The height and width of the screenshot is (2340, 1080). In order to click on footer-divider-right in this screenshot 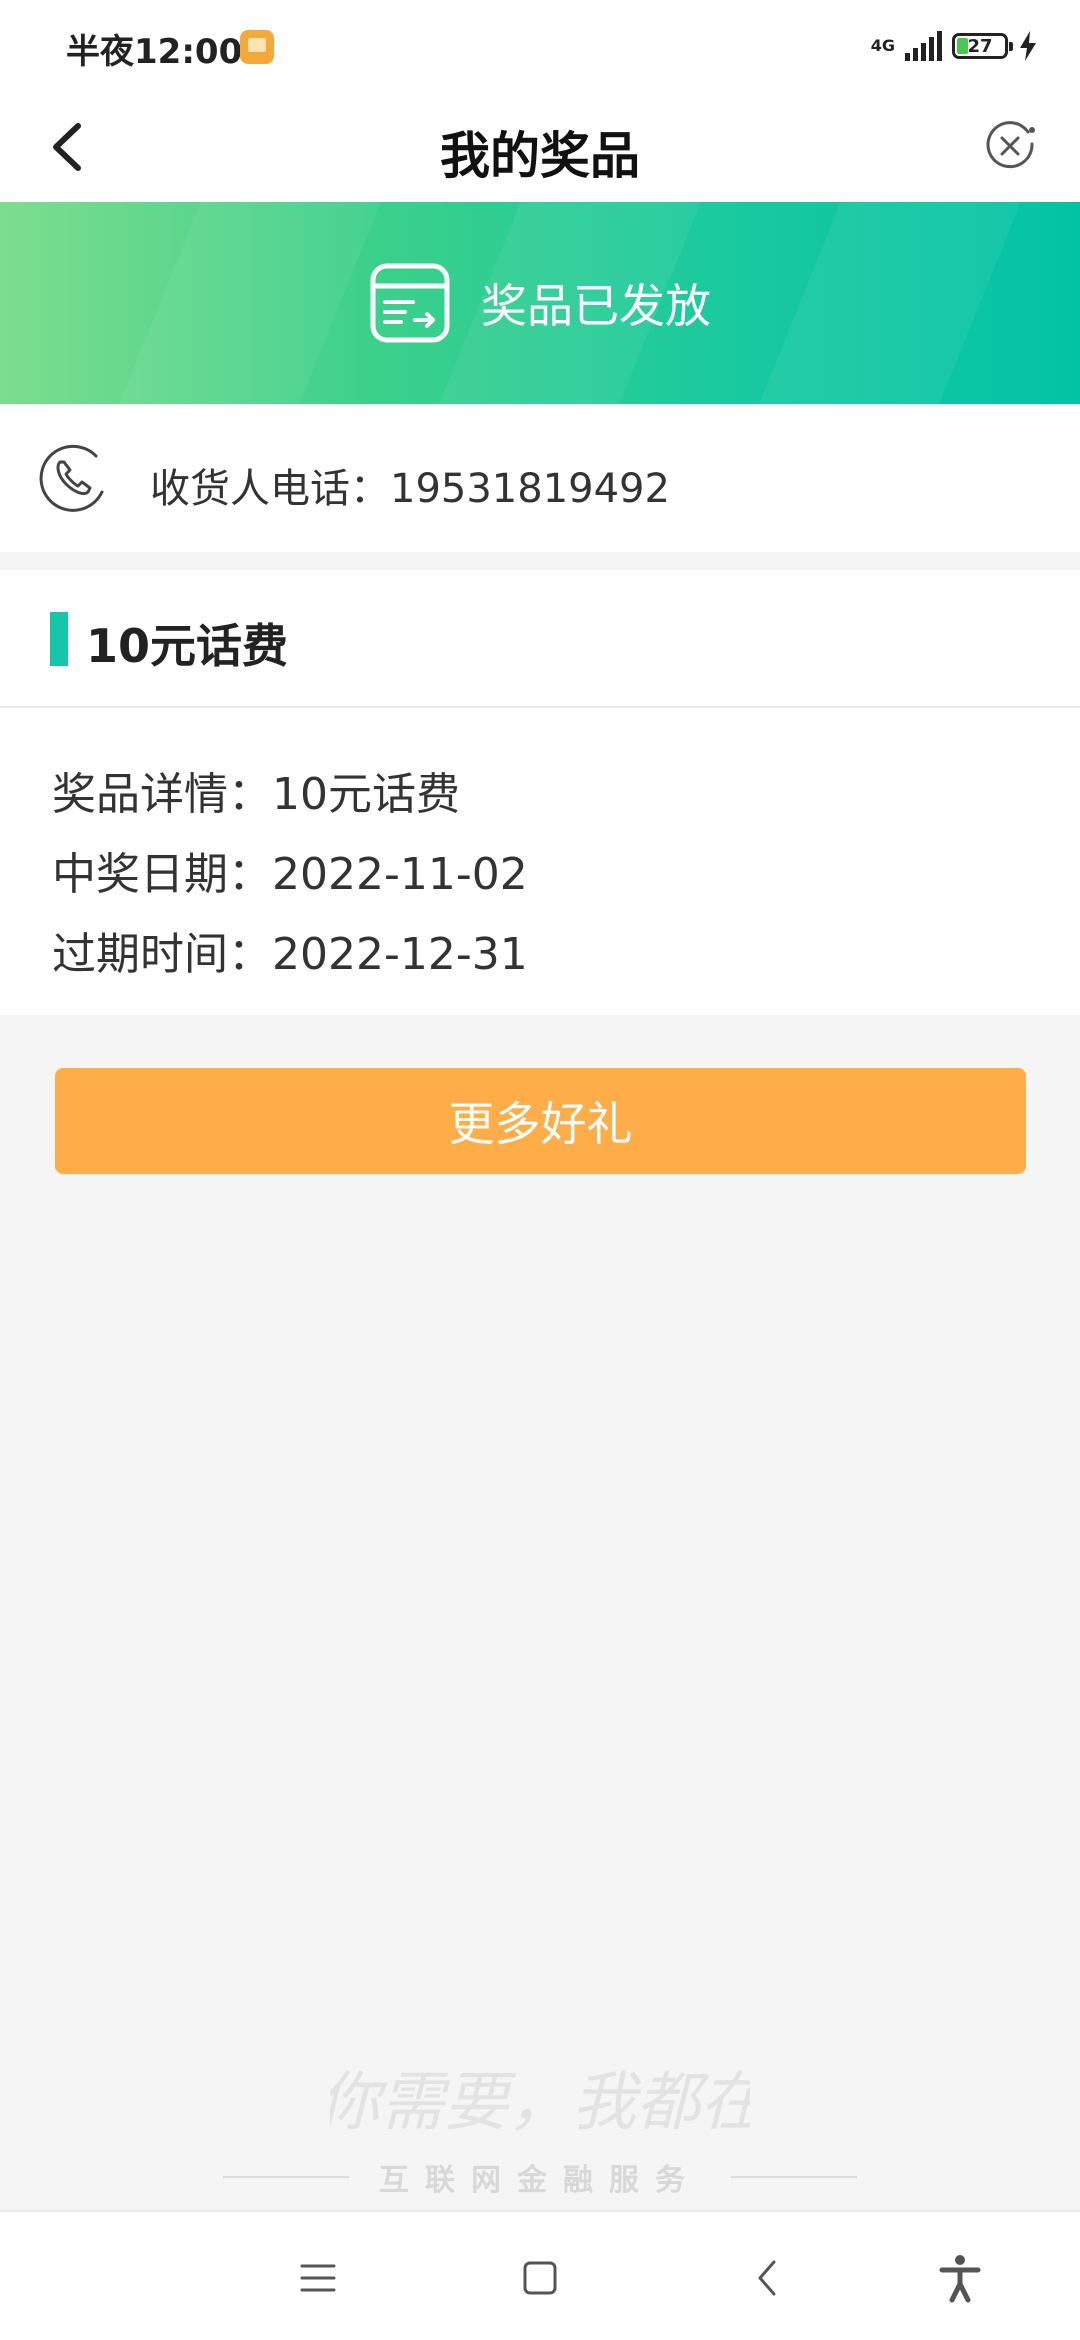, I will do `click(794, 2177)`.